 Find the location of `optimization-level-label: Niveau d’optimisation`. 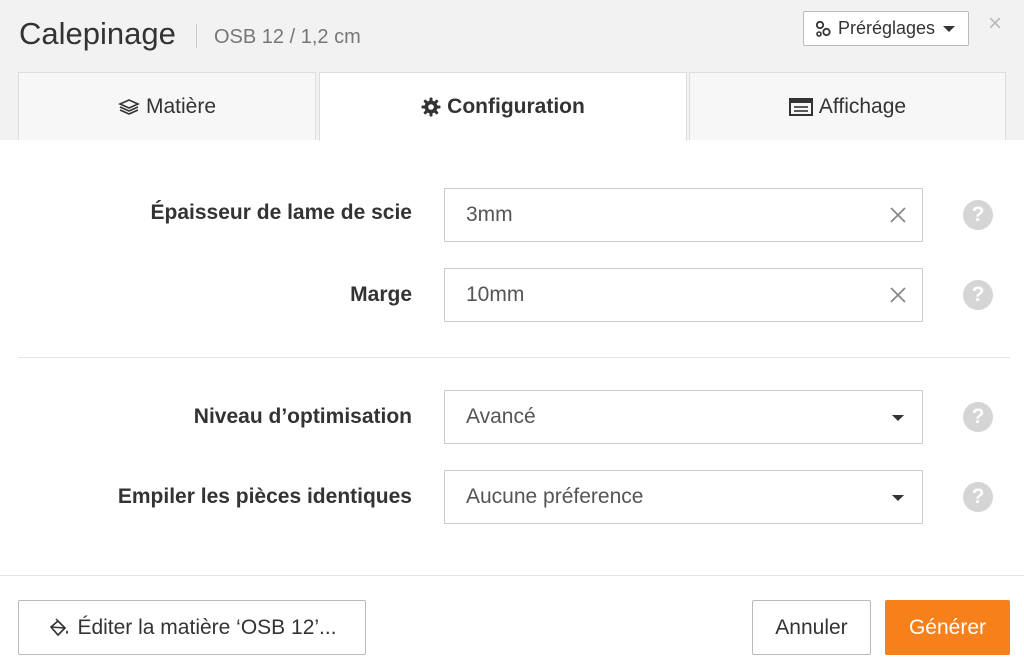

optimization-level-label: Niveau d’optimisation is located at coordinates (302, 416).